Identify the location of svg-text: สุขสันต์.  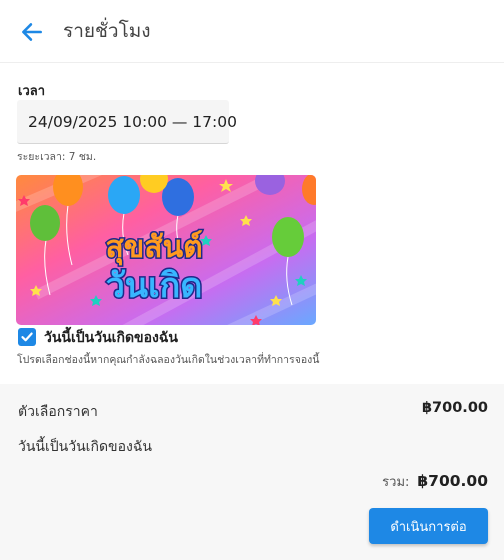
(153, 248).